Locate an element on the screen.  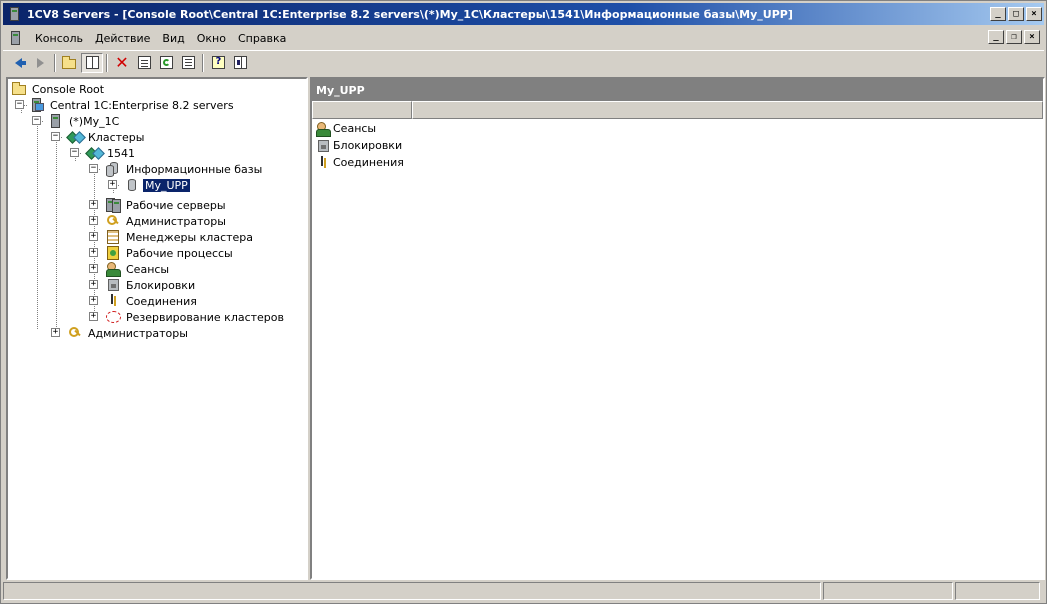
forward-arrow-icon is located at coordinates (40, 63).